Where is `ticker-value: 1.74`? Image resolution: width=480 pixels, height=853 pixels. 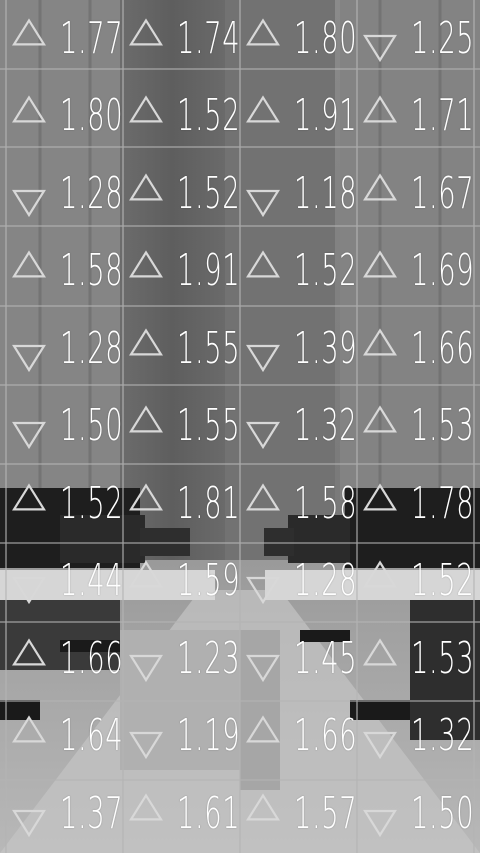
ticker-value: 1.74 is located at coordinates (209, 38).